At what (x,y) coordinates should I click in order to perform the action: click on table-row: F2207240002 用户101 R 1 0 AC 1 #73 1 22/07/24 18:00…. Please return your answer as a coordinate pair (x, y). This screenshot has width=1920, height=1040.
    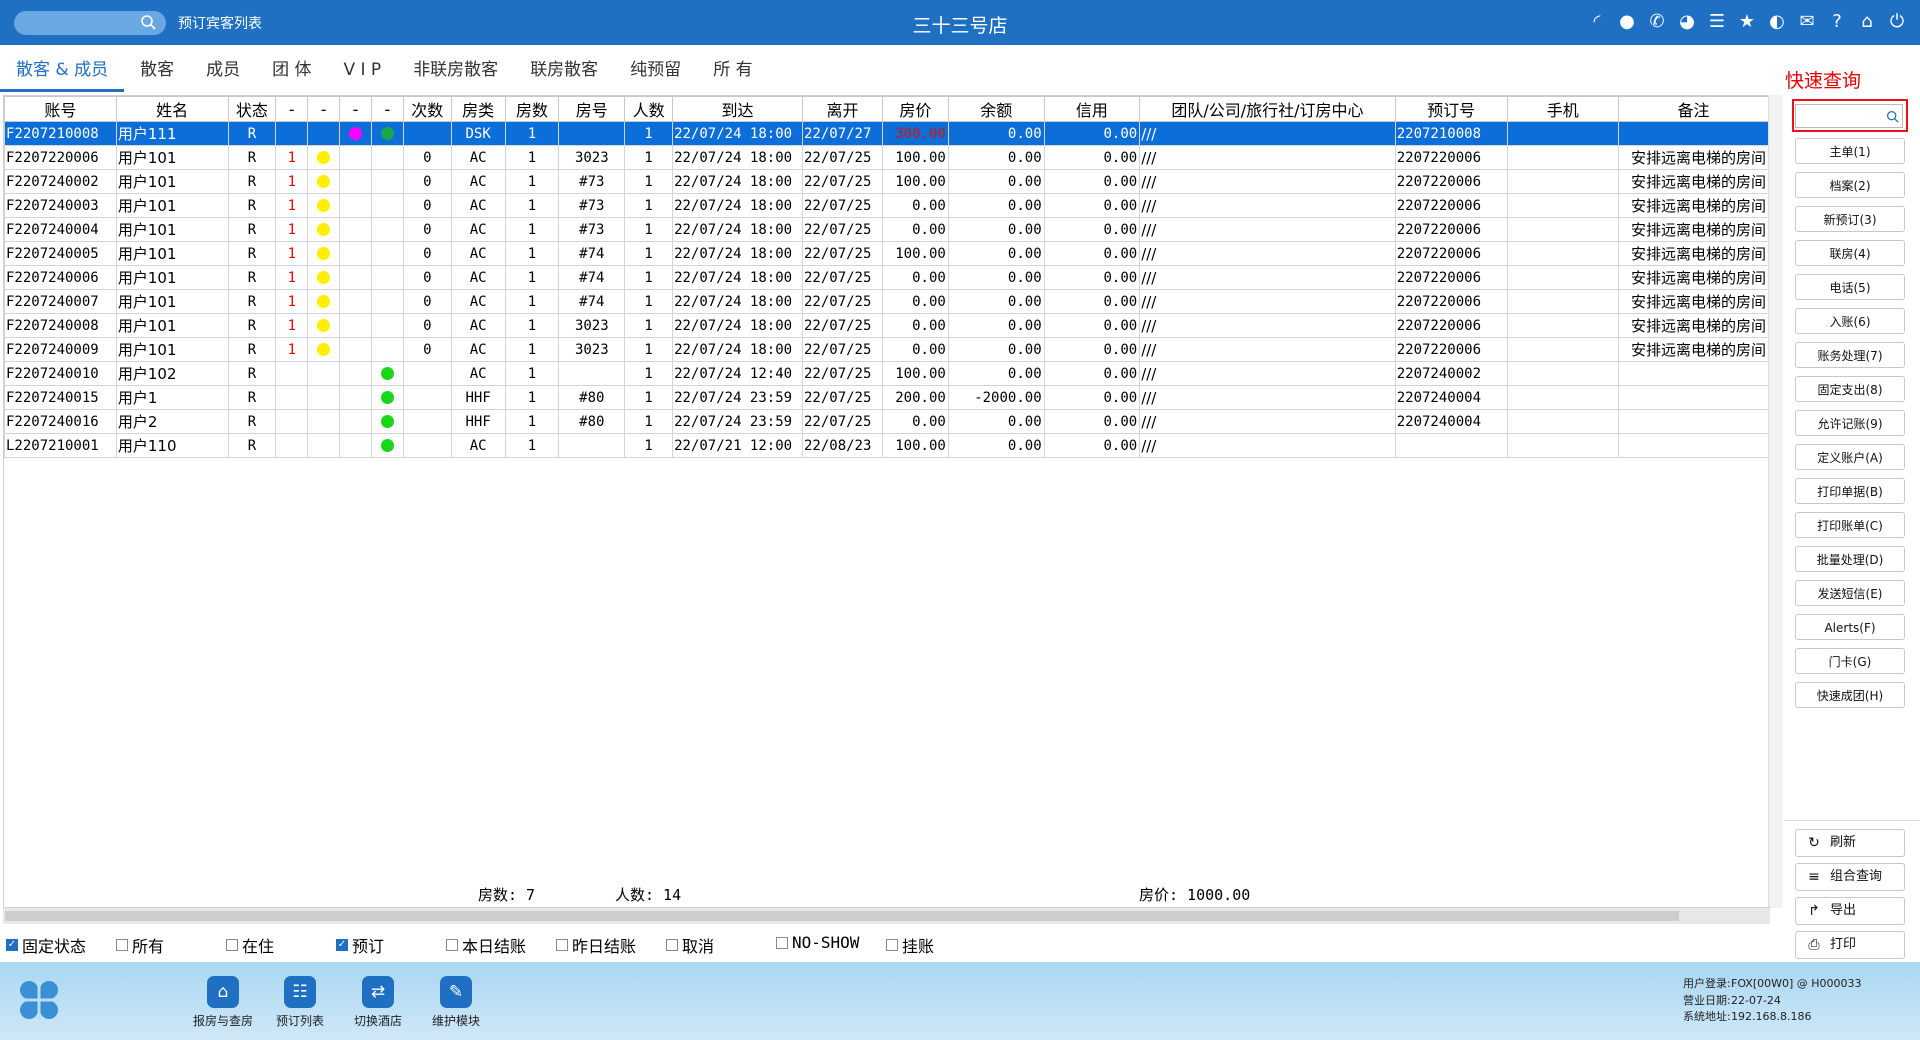
    Looking at the image, I should click on (886, 181).